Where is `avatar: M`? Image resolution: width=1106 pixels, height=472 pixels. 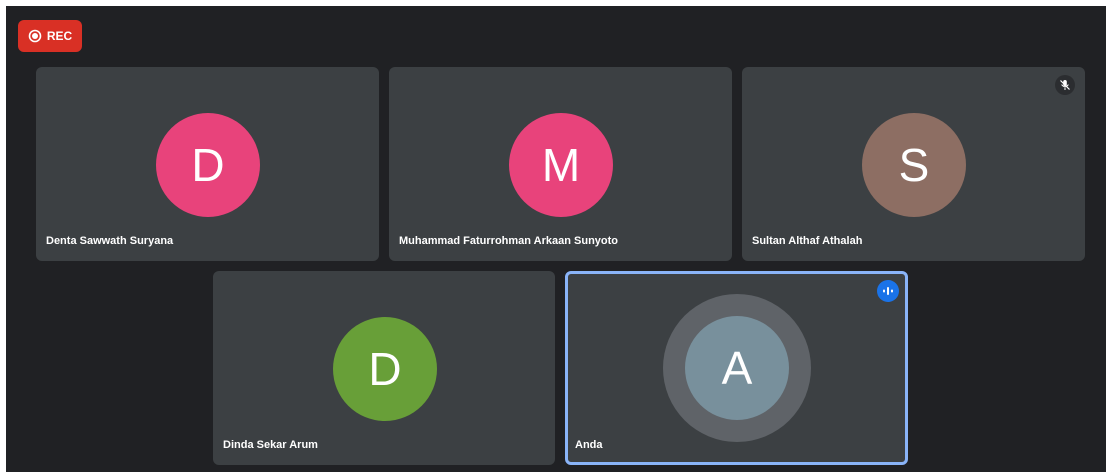 avatar: M is located at coordinates (561, 165).